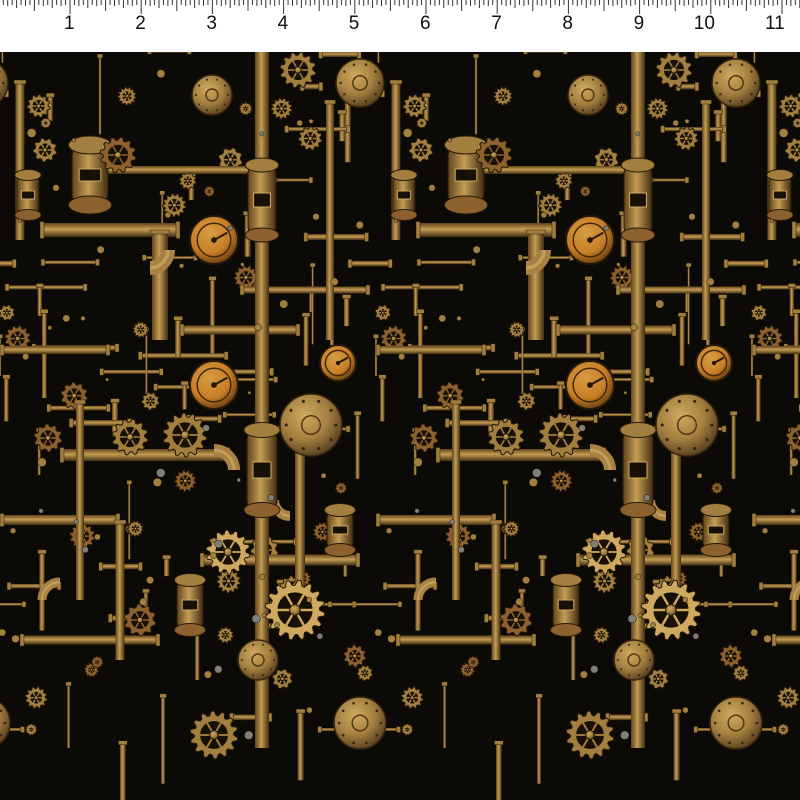  I want to click on ruler-number: 1, so click(69, 23).